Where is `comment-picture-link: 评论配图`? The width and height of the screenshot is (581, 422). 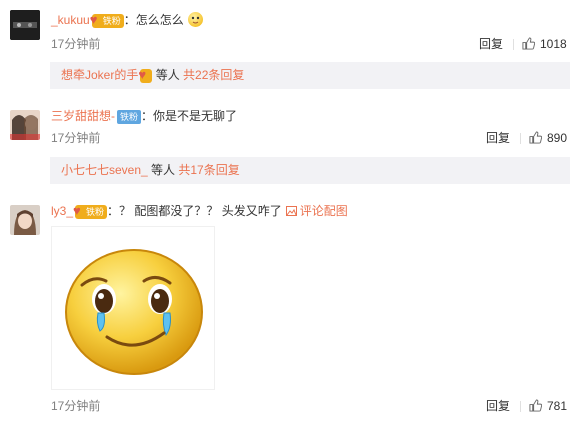 comment-picture-link: 评论配图 is located at coordinates (316, 211).